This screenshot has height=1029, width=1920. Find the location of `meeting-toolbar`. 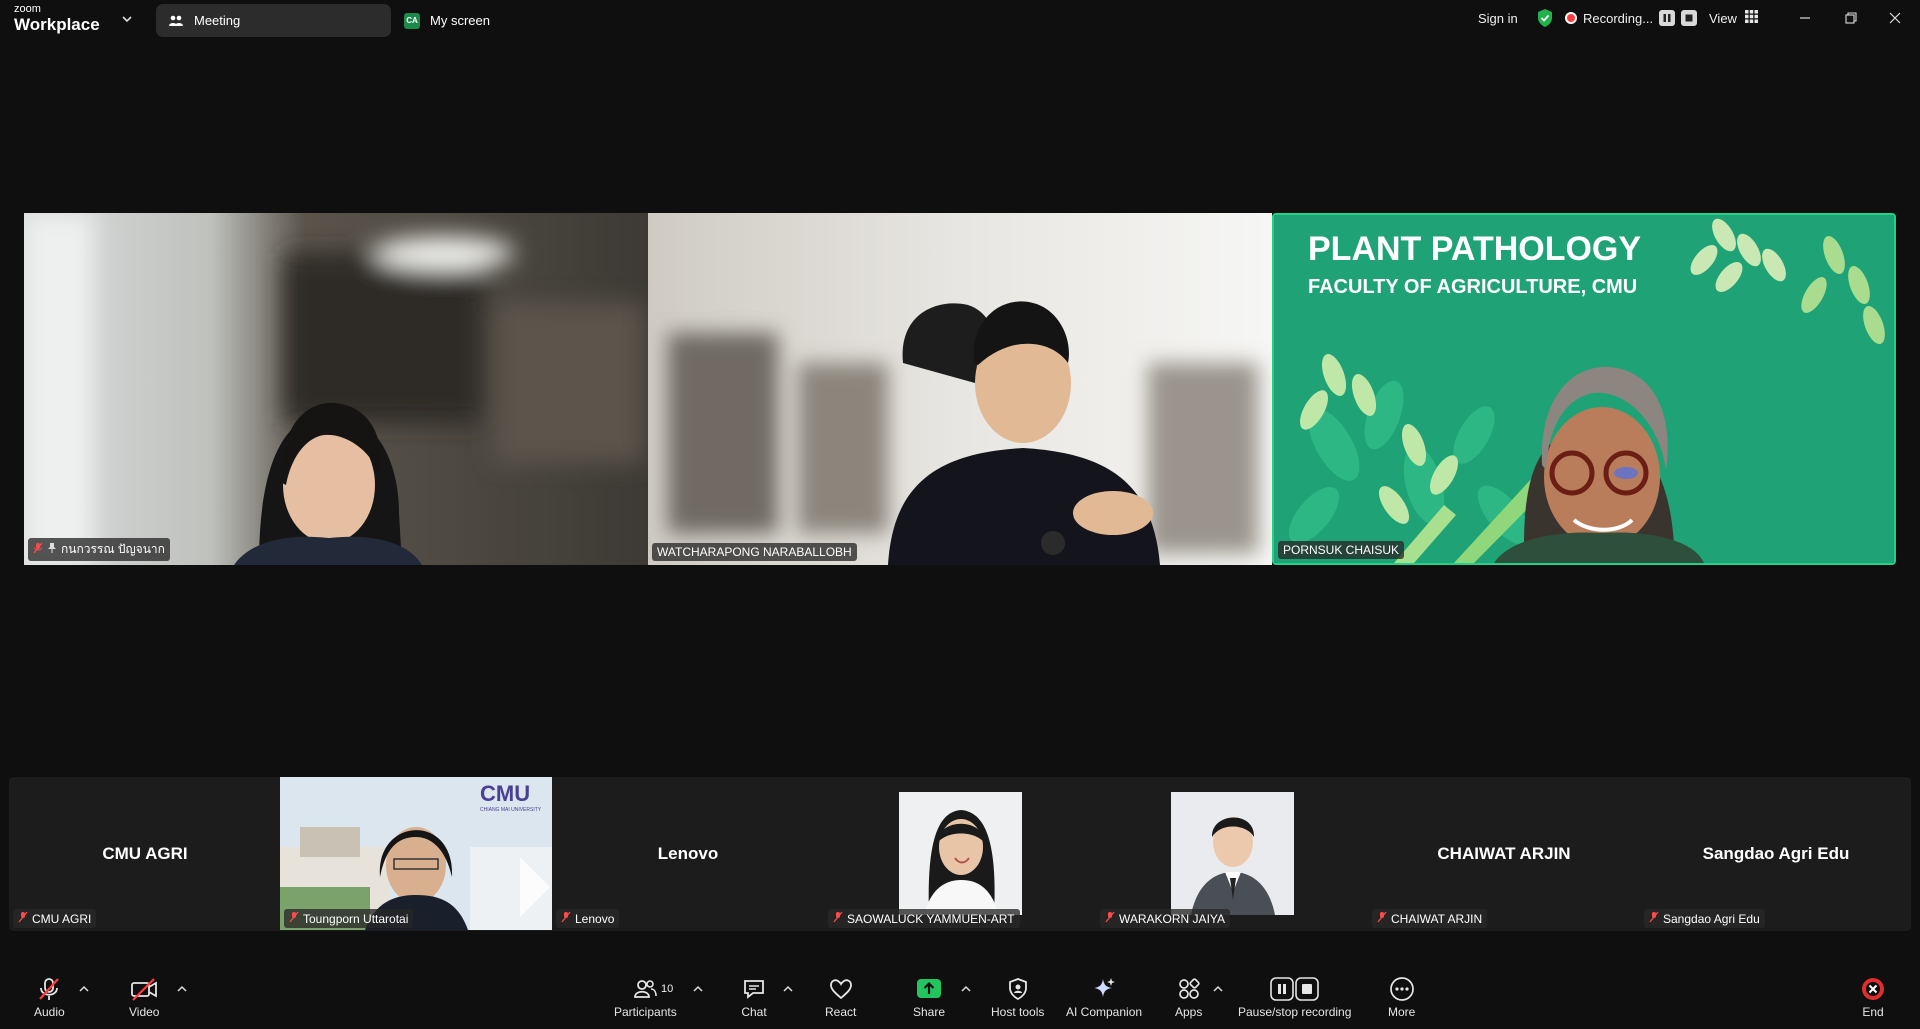

meeting-toolbar is located at coordinates (960, 998).